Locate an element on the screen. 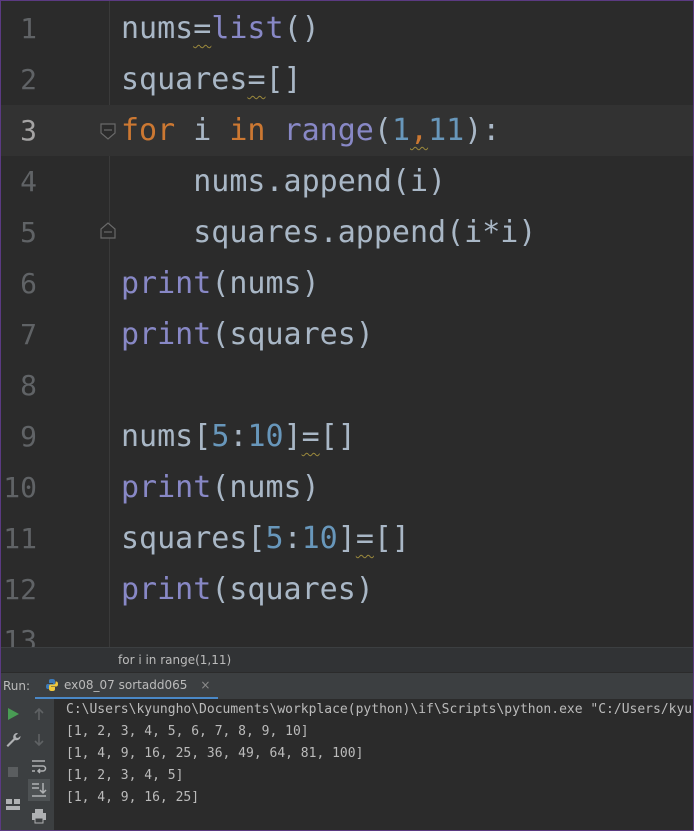 This screenshot has width=694, height=831. code-text: squares[5:10]=[] is located at coordinates (265, 538).